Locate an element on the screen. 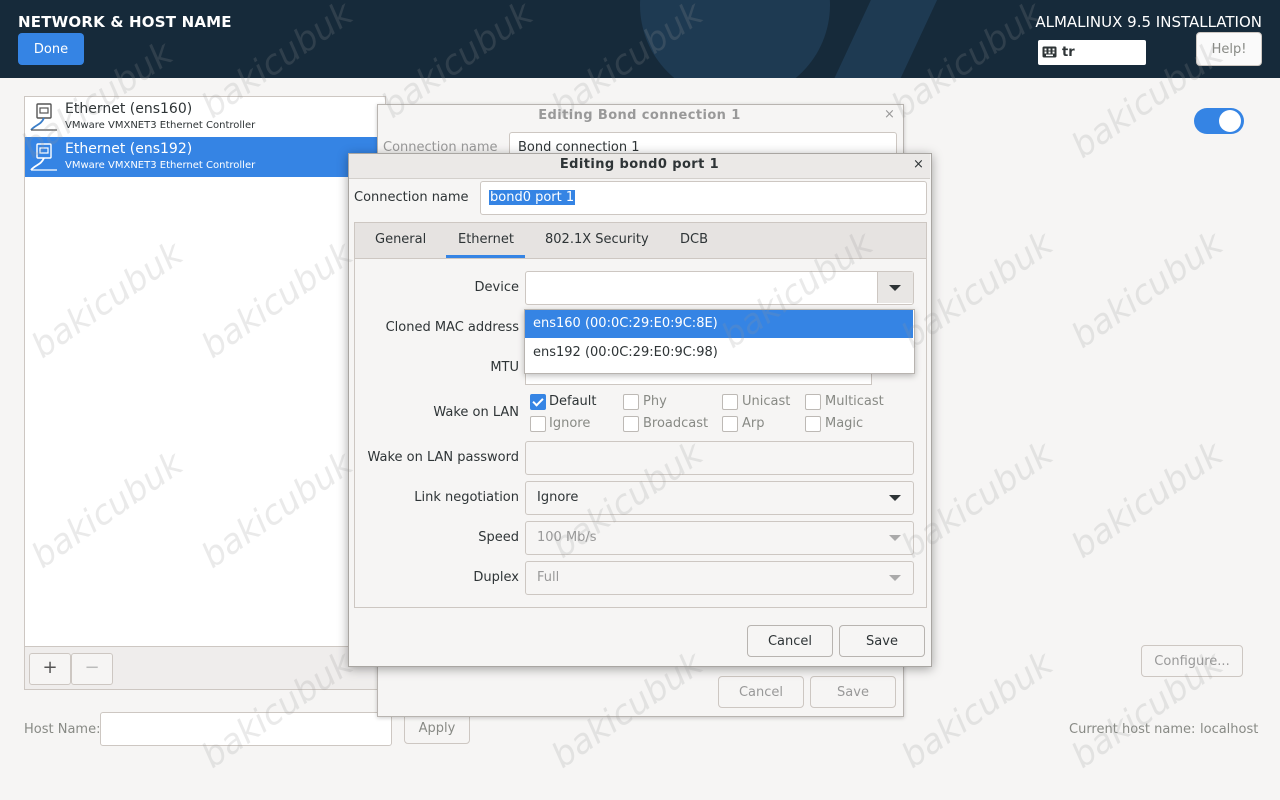 The image size is (1280, 800). device-option-label: ens160 (00:0C:29:E0:9C:8E) is located at coordinates (625, 323).